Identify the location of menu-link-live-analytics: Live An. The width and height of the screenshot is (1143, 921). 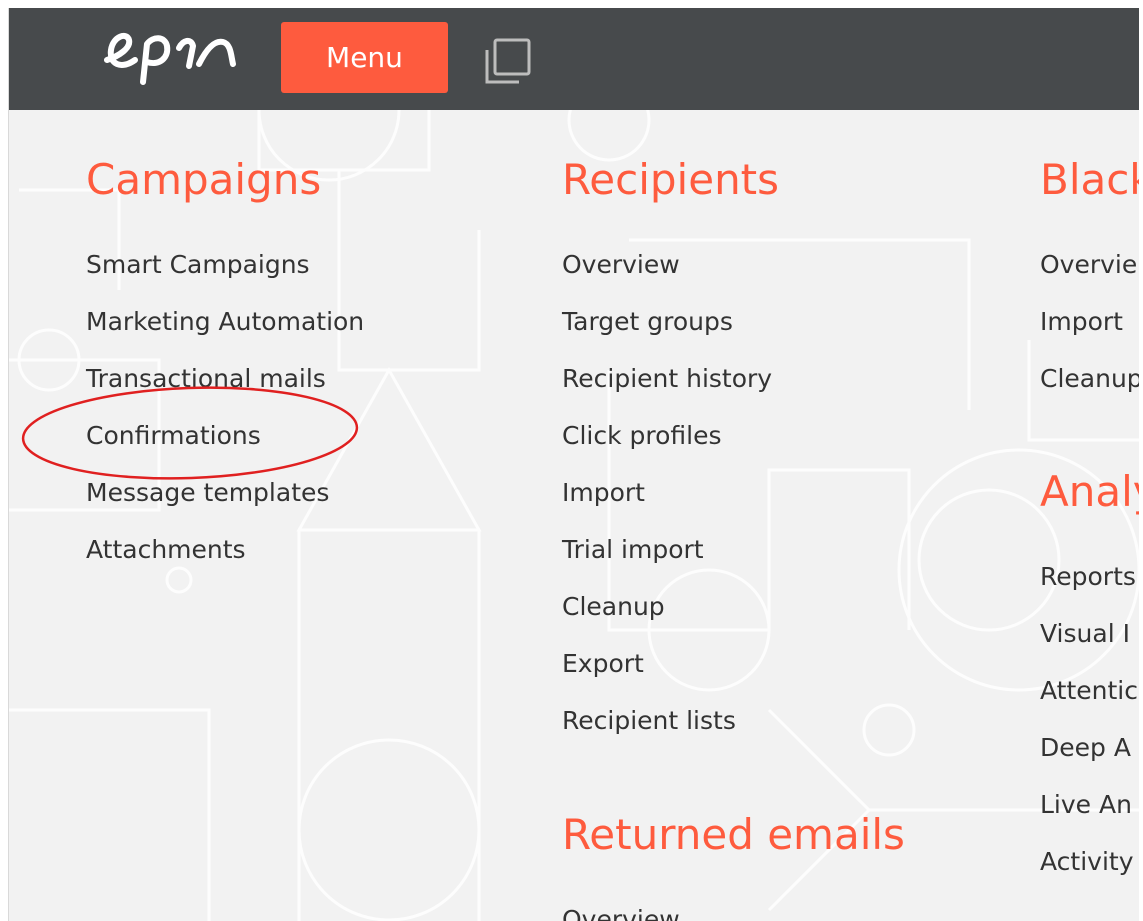
(1089, 804).